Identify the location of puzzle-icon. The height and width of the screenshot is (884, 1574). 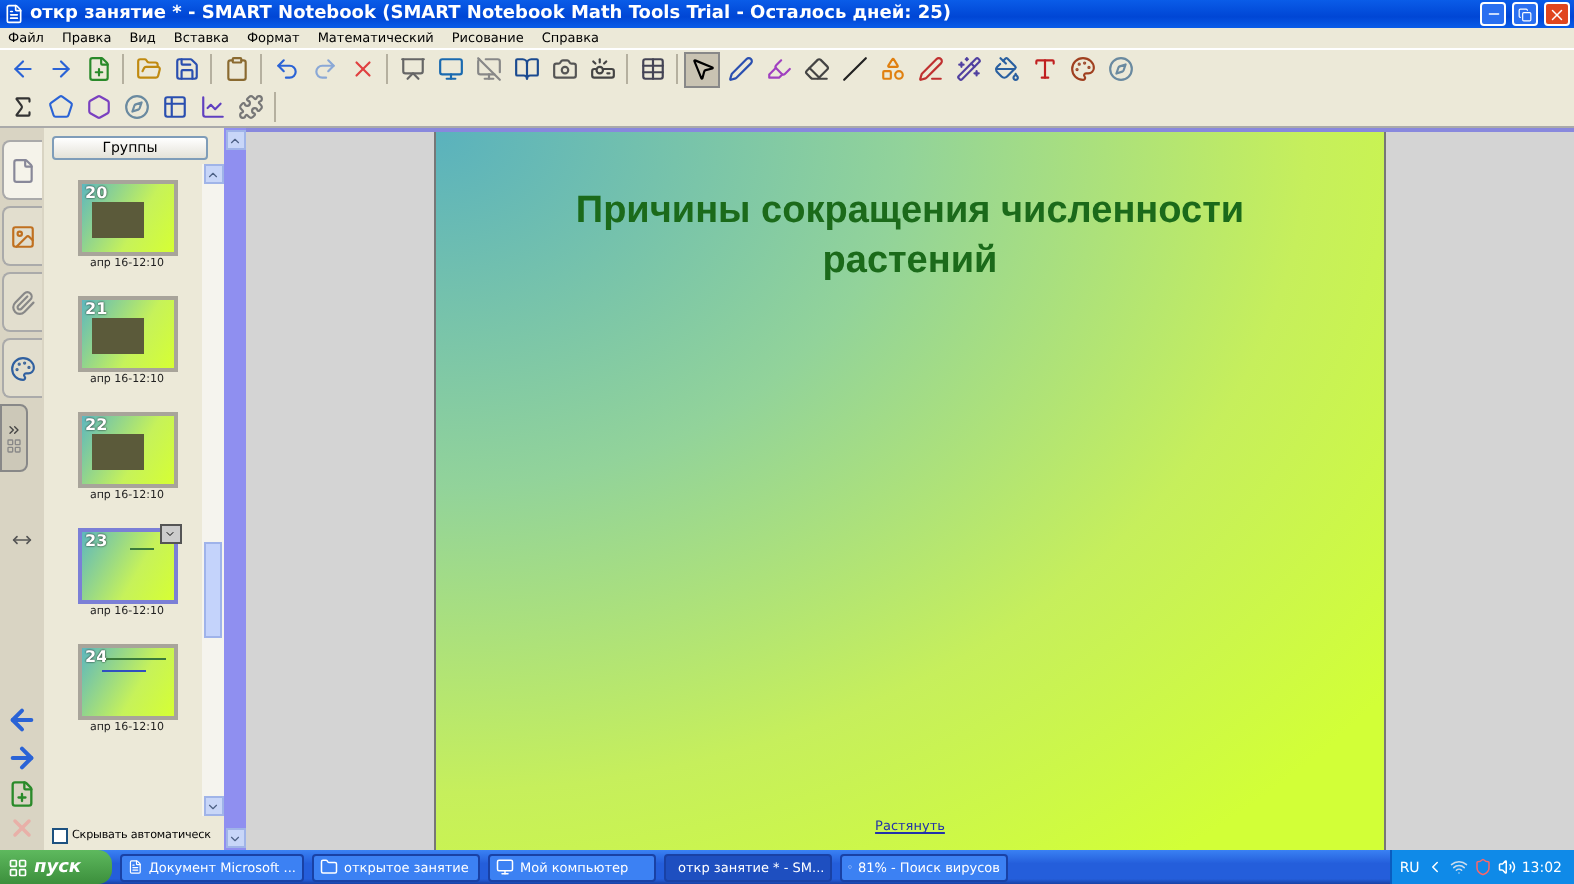
(250, 107).